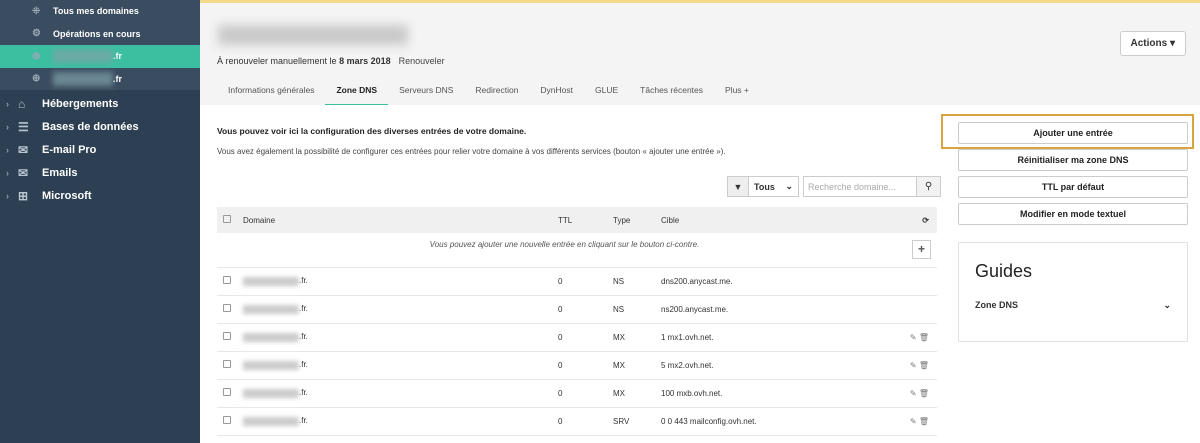 The width and height of the screenshot is (1200, 443). I want to click on sidebar-item-emails: › ✉ Emails, so click(100, 172).